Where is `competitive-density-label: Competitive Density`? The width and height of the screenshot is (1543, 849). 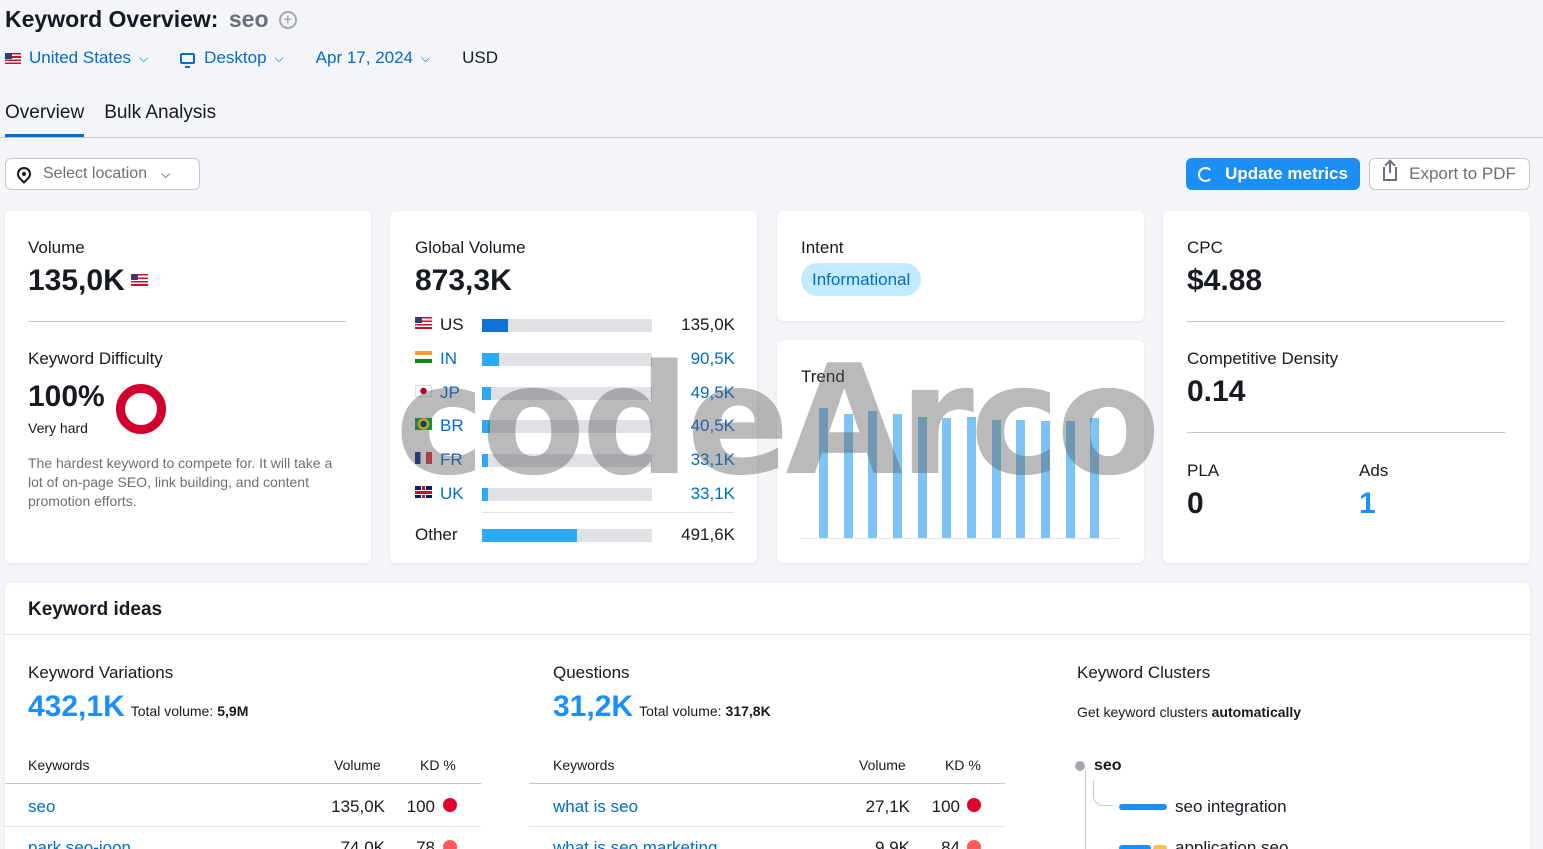 competitive-density-label: Competitive Density is located at coordinates (1263, 358).